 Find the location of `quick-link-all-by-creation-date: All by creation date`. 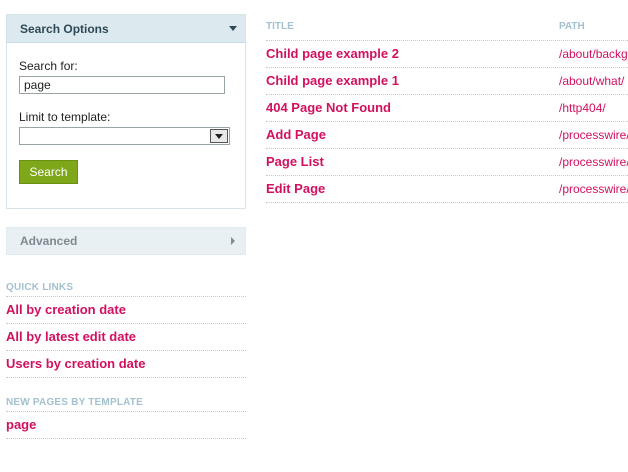

quick-link-all-by-creation-date: All by creation date is located at coordinates (126, 310).